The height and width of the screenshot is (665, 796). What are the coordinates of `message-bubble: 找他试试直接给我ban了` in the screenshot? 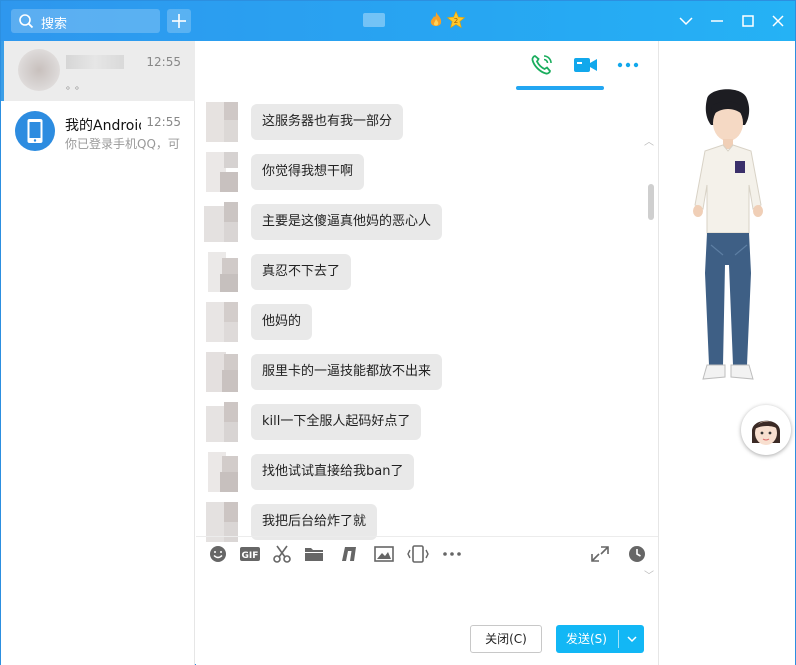 It's located at (333, 472).